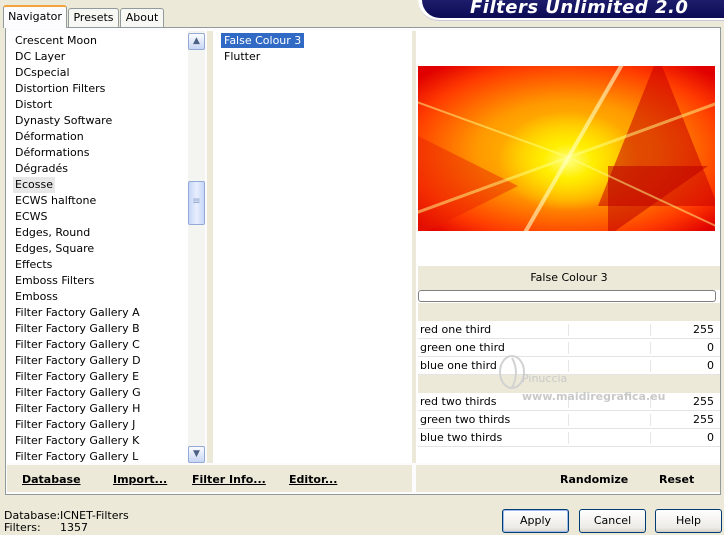  I want to click on preview-image, so click(566, 148).